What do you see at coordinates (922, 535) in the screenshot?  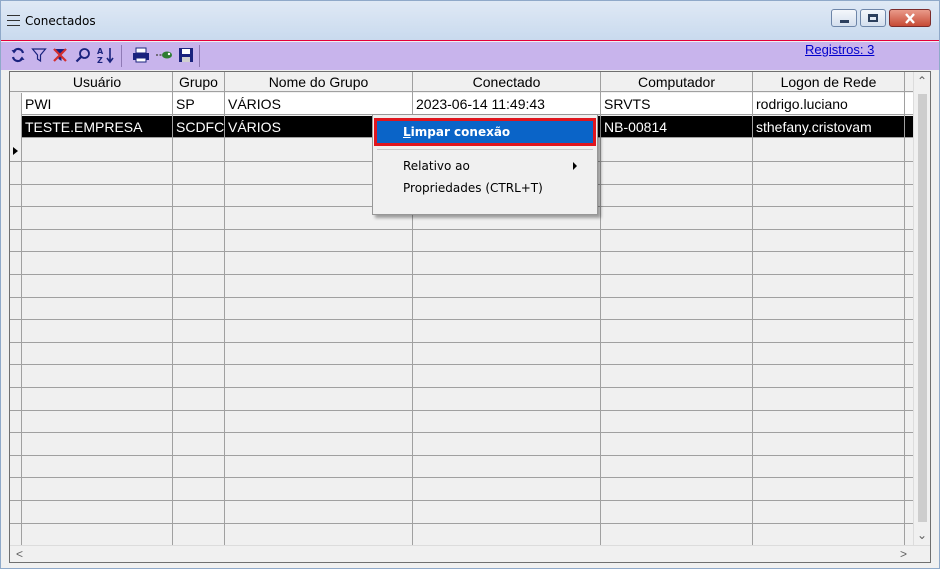 I see `scroll-down-icon: ⌄` at bounding box center [922, 535].